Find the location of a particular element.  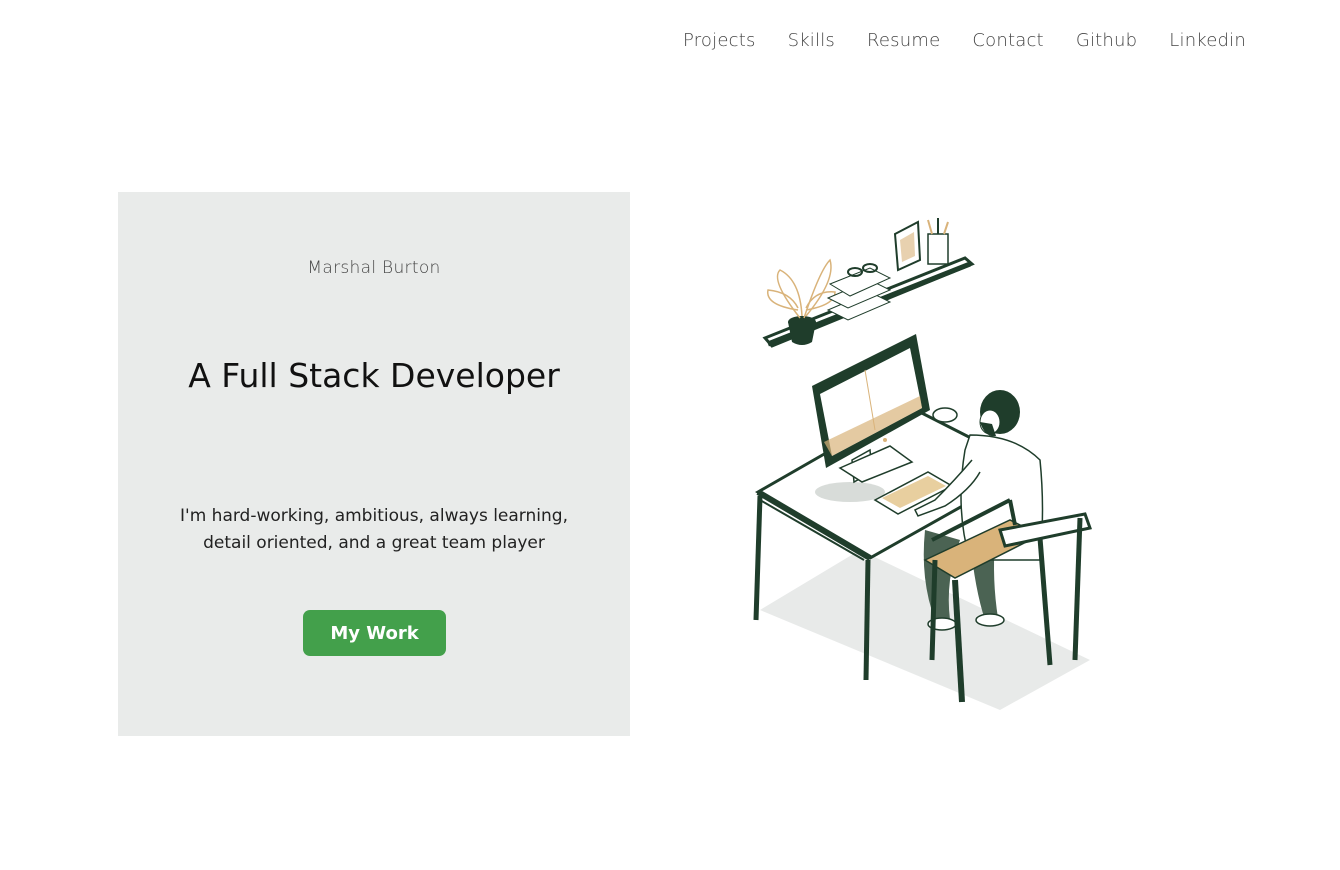

nav-link-projects: Projects is located at coordinates (719, 40).